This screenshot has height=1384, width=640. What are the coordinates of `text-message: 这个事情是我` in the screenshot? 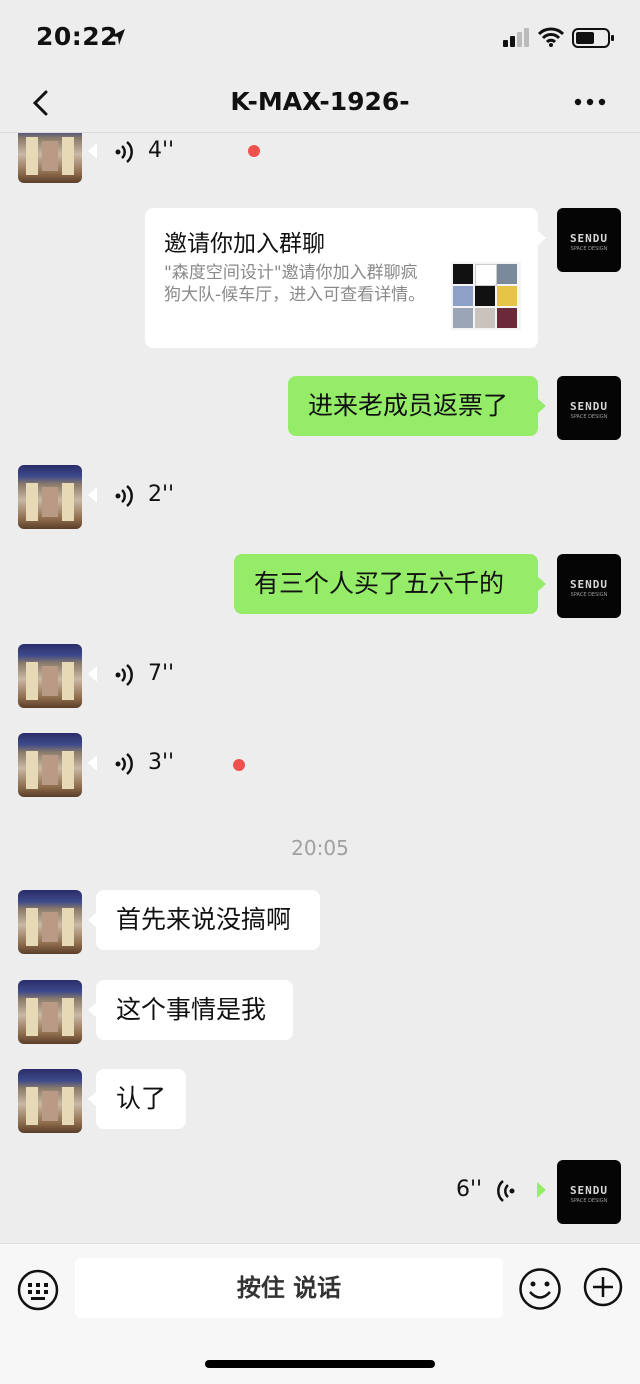 It's located at (190, 1010).